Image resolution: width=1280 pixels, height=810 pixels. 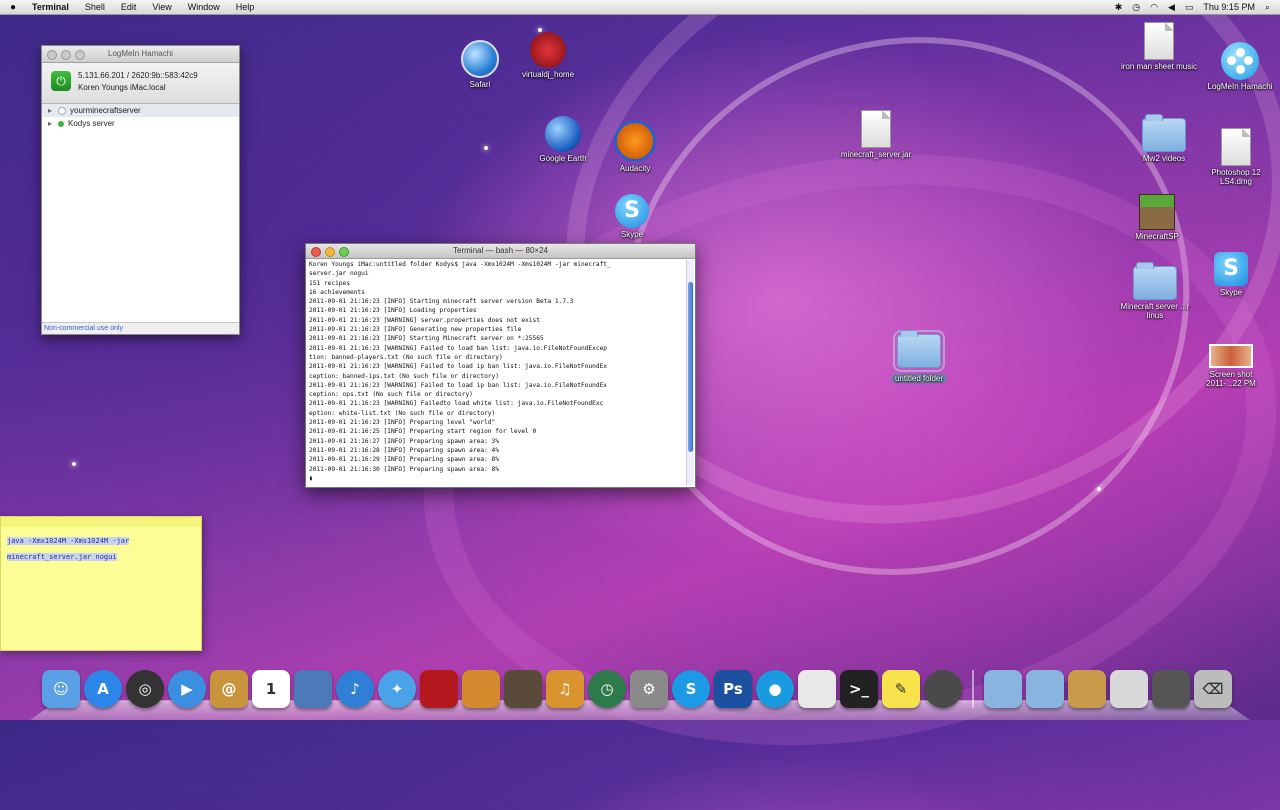 I want to click on hamachi-host: Koren Youngs iMac.local, so click(x=122, y=87).